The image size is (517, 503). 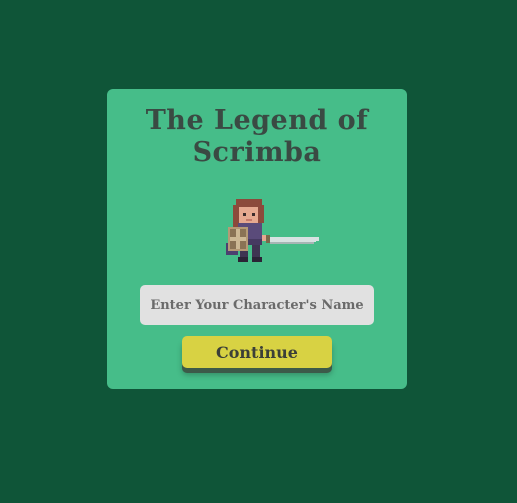 I want to click on continue-button: Continue, so click(x=257, y=352).